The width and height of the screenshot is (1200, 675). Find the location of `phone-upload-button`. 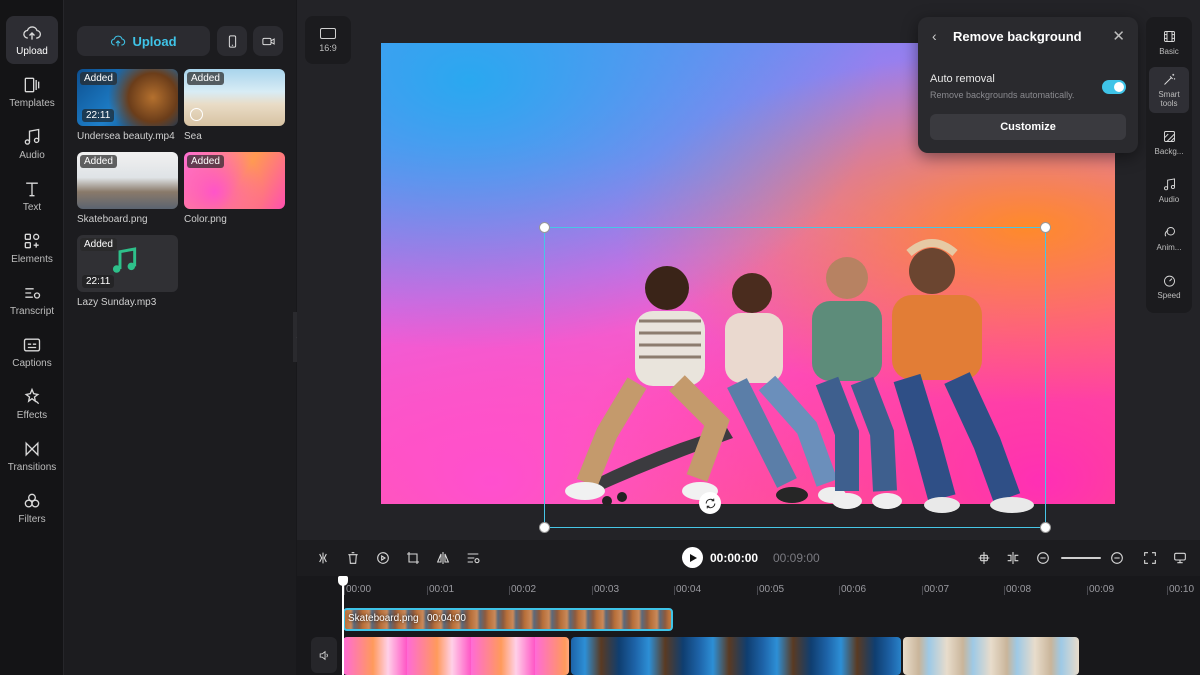

phone-upload-button is located at coordinates (232, 41).